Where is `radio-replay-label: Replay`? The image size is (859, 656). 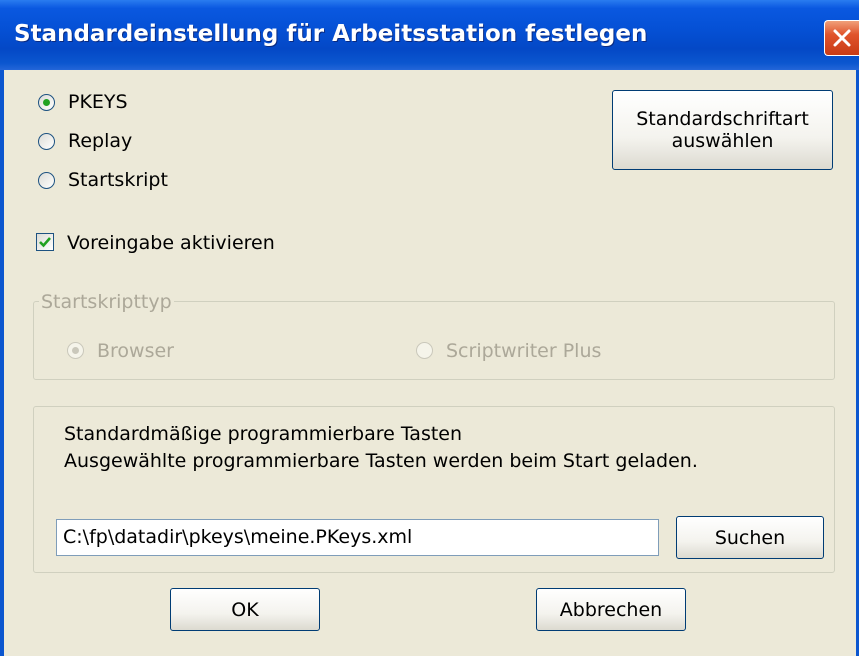 radio-replay-label: Replay is located at coordinates (100, 141).